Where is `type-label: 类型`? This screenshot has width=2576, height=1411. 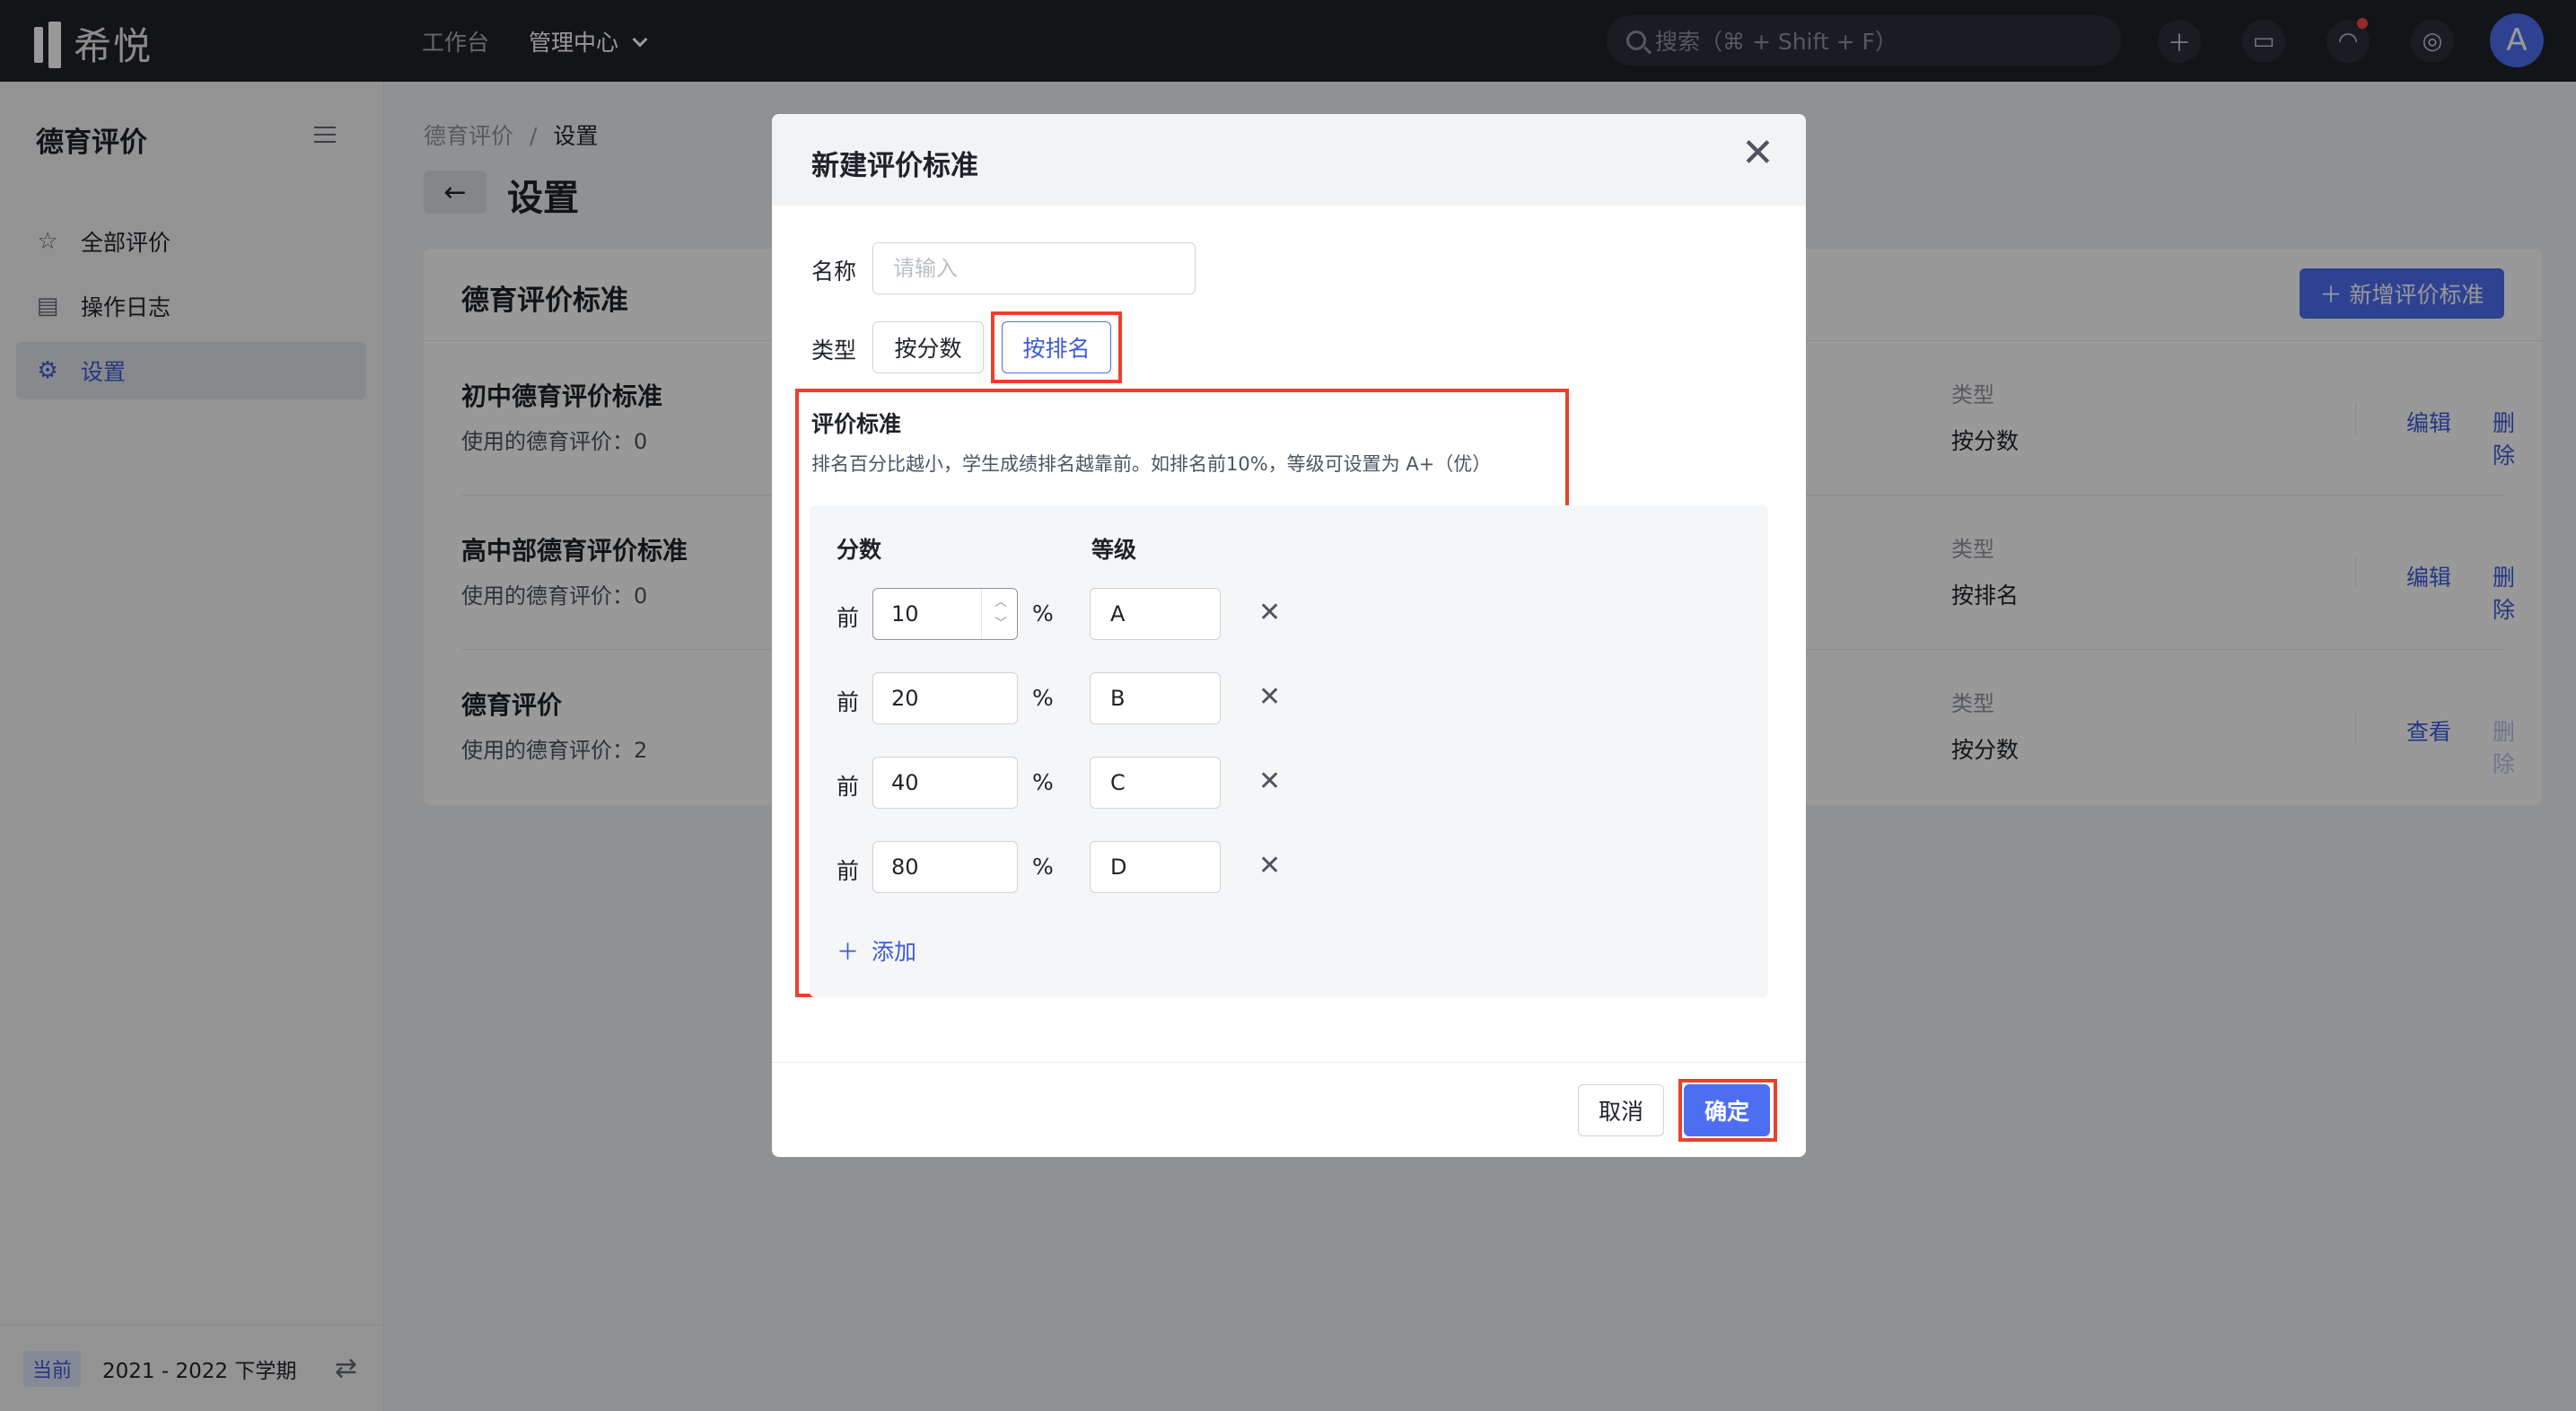 type-label: 类型 is located at coordinates (834, 350).